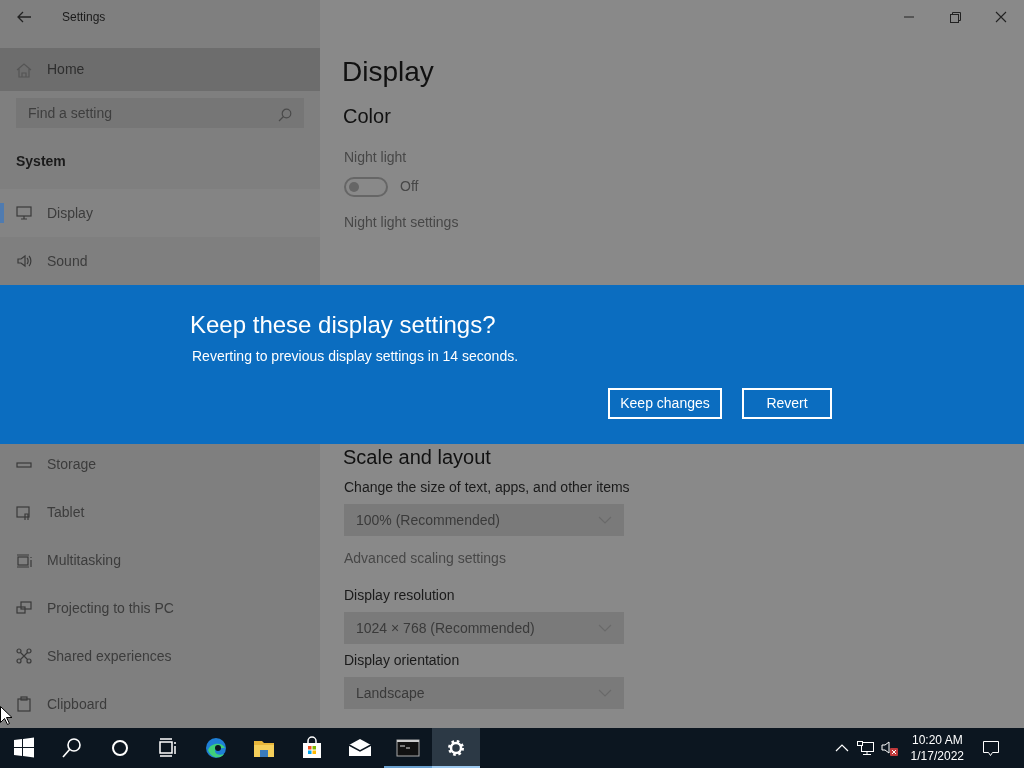 Image resolution: width=1024 pixels, height=768 pixels. I want to click on window-title: Settings, so click(84, 17).